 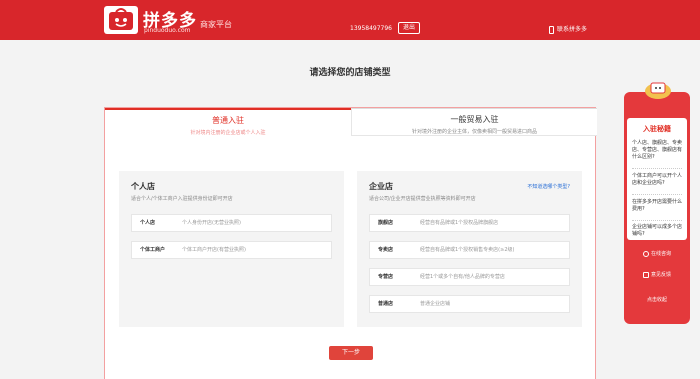 I want to click on option-label: 个人店, so click(x=148, y=223).